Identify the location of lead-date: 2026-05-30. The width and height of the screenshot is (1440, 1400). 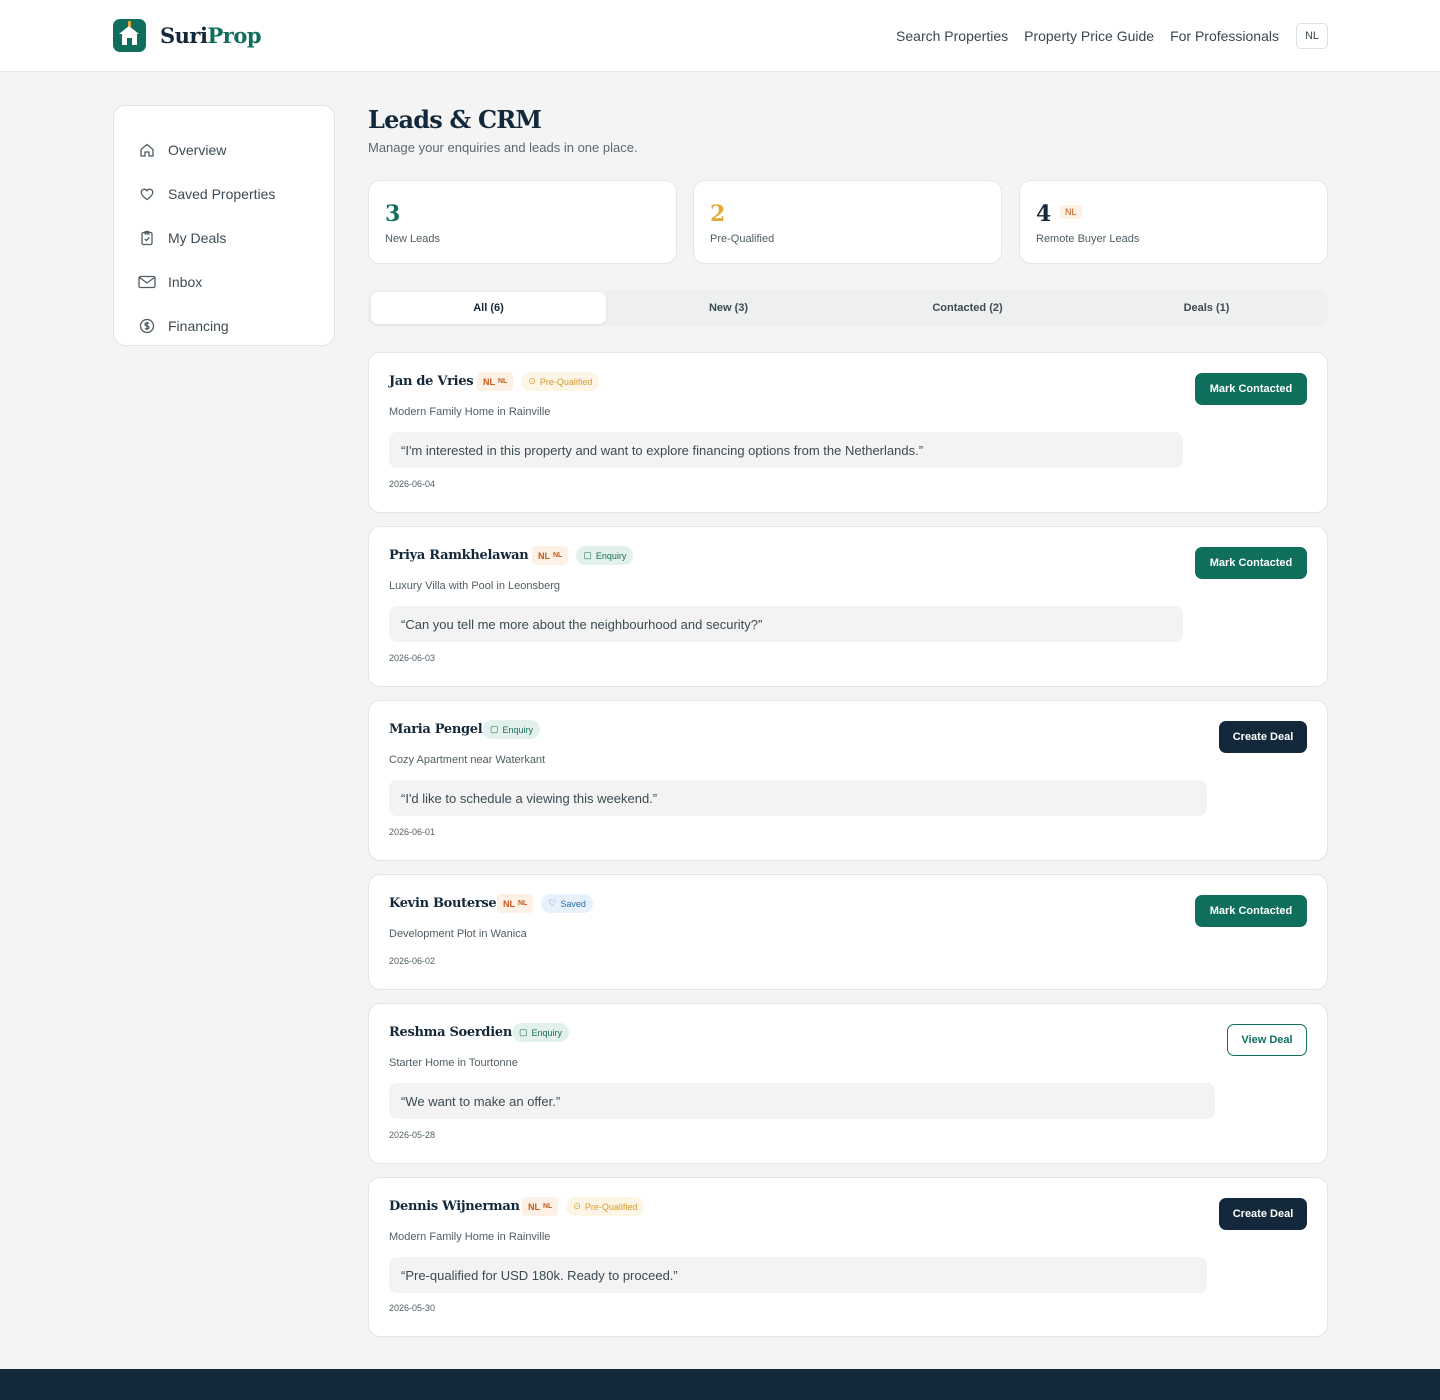
(412, 1308).